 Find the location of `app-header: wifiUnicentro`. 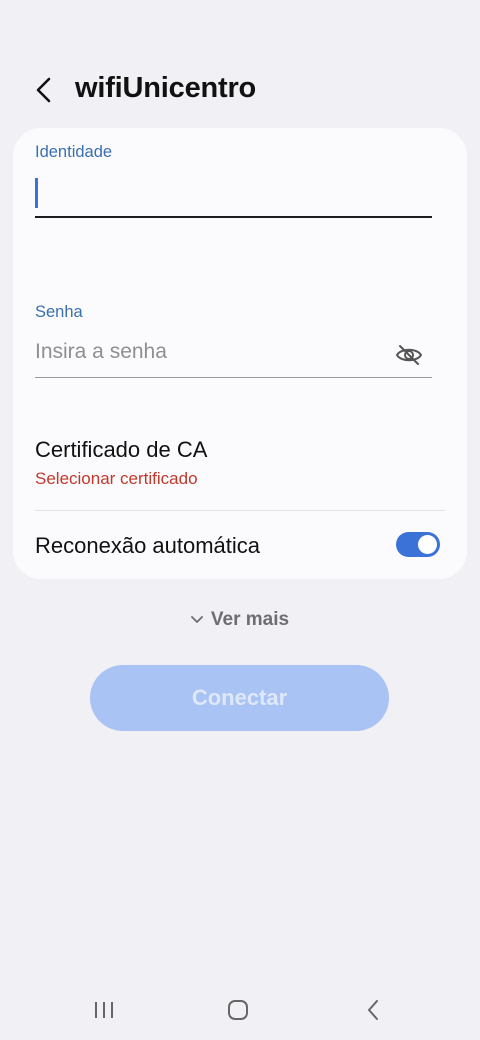

app-header: wifiUnicentro is located at coordinates (240, 90).